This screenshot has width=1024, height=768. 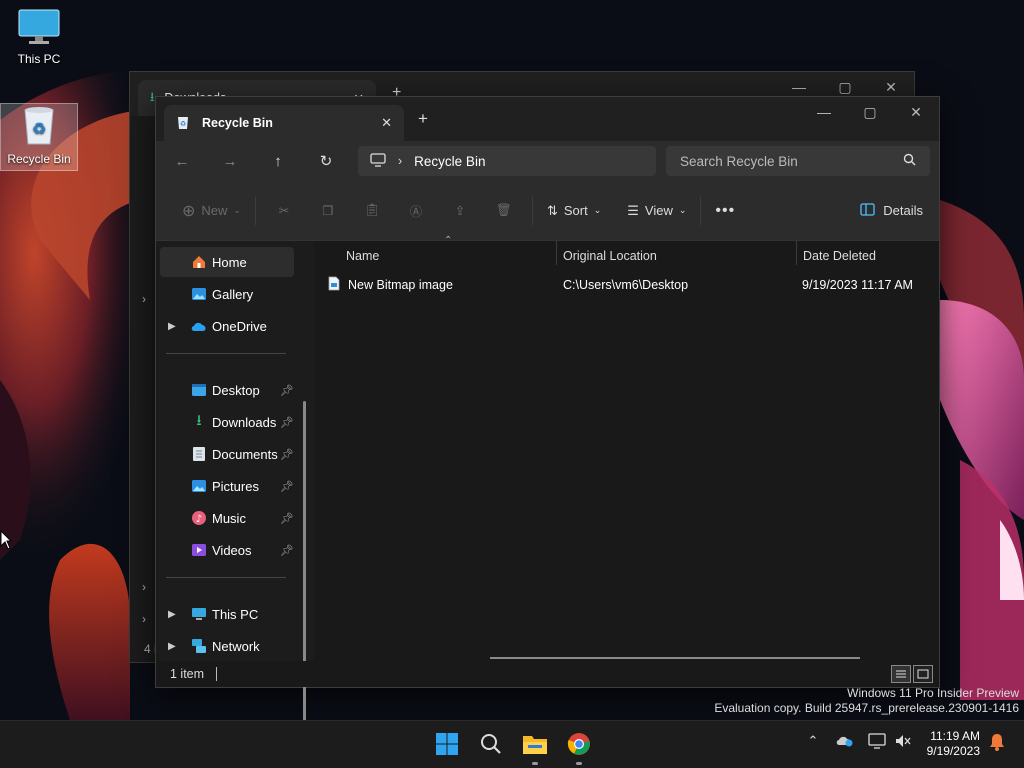 What do you see at coordinates (953, 744) in the screenshot?
I see `system-clock: 11:19 AM 9/19/2023` at bounding box center [953, 744].